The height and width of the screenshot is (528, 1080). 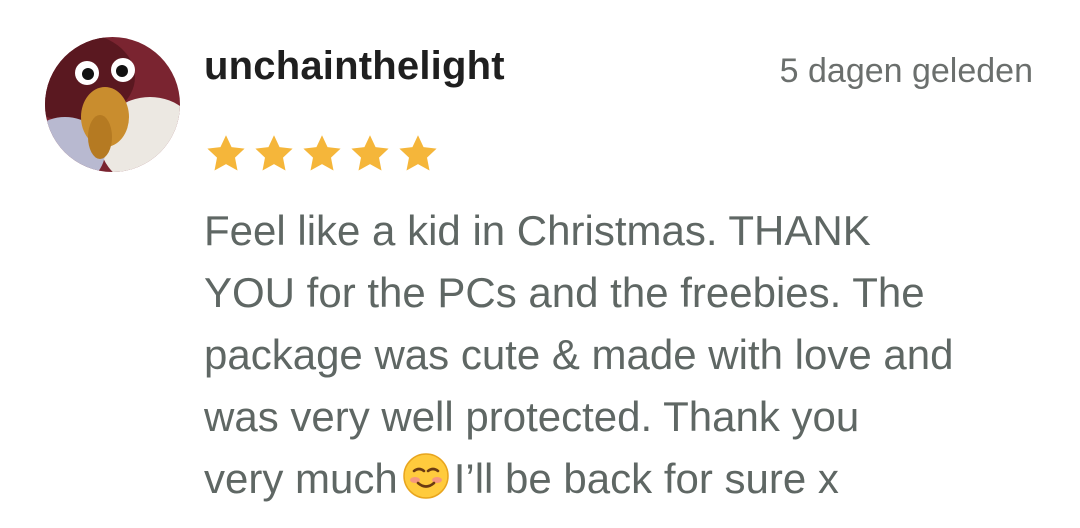 What do you see at coordinates (579, 354) in the screenshot?
I see `review-text-line: package was cute & made with love and` at bounding box center [579, 354].